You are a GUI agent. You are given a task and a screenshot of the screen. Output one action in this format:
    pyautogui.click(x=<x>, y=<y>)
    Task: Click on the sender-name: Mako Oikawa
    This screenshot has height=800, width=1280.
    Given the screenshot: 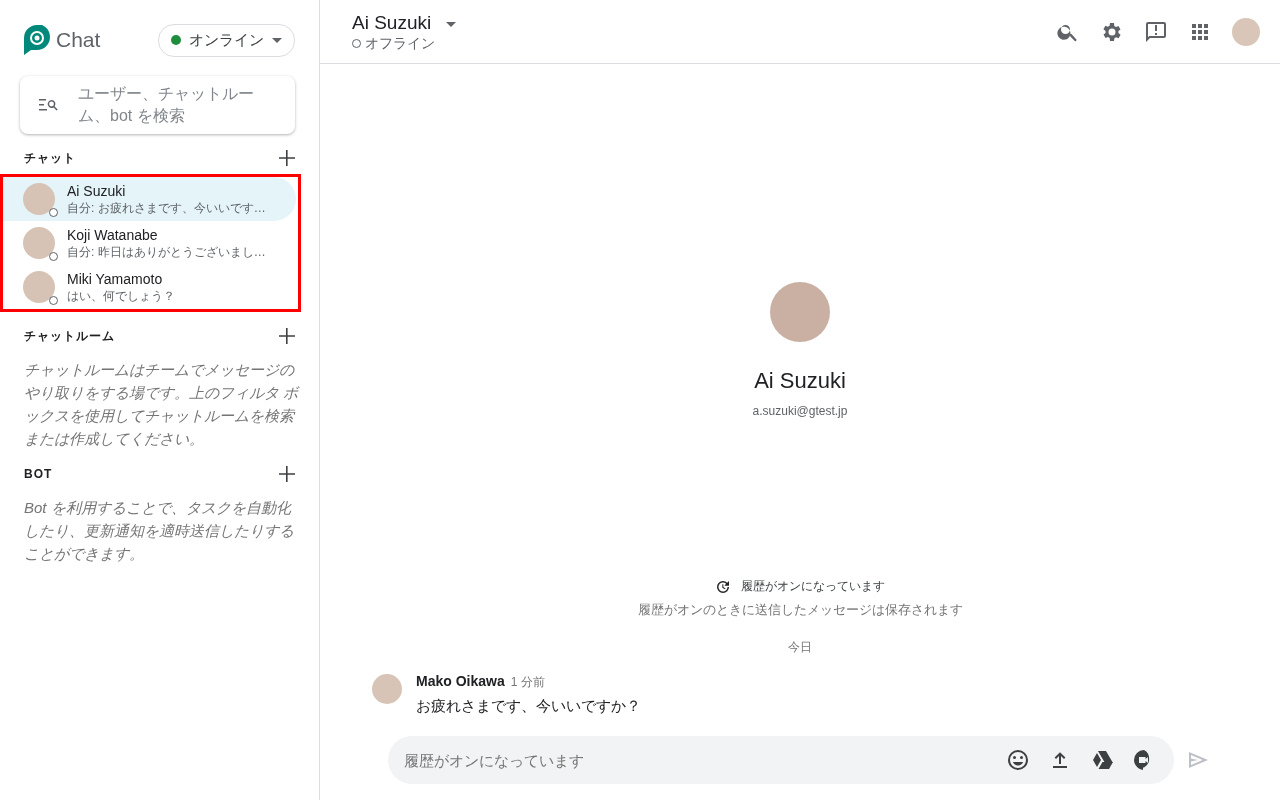 What is the action you would take?
    pyautogui.click(x=460, y=681)
    